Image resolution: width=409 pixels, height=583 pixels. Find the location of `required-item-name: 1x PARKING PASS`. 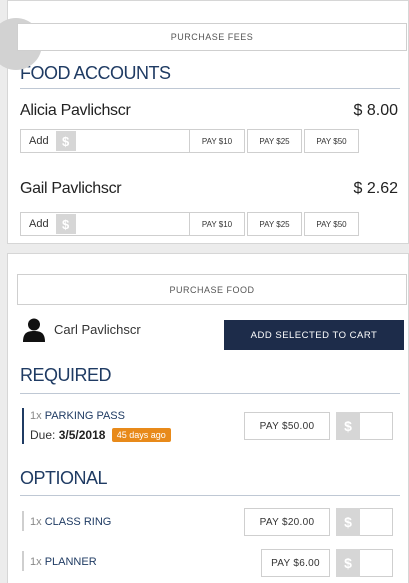

required-item-name: 1x PARKING PASS is located at coordinates (77, 416).